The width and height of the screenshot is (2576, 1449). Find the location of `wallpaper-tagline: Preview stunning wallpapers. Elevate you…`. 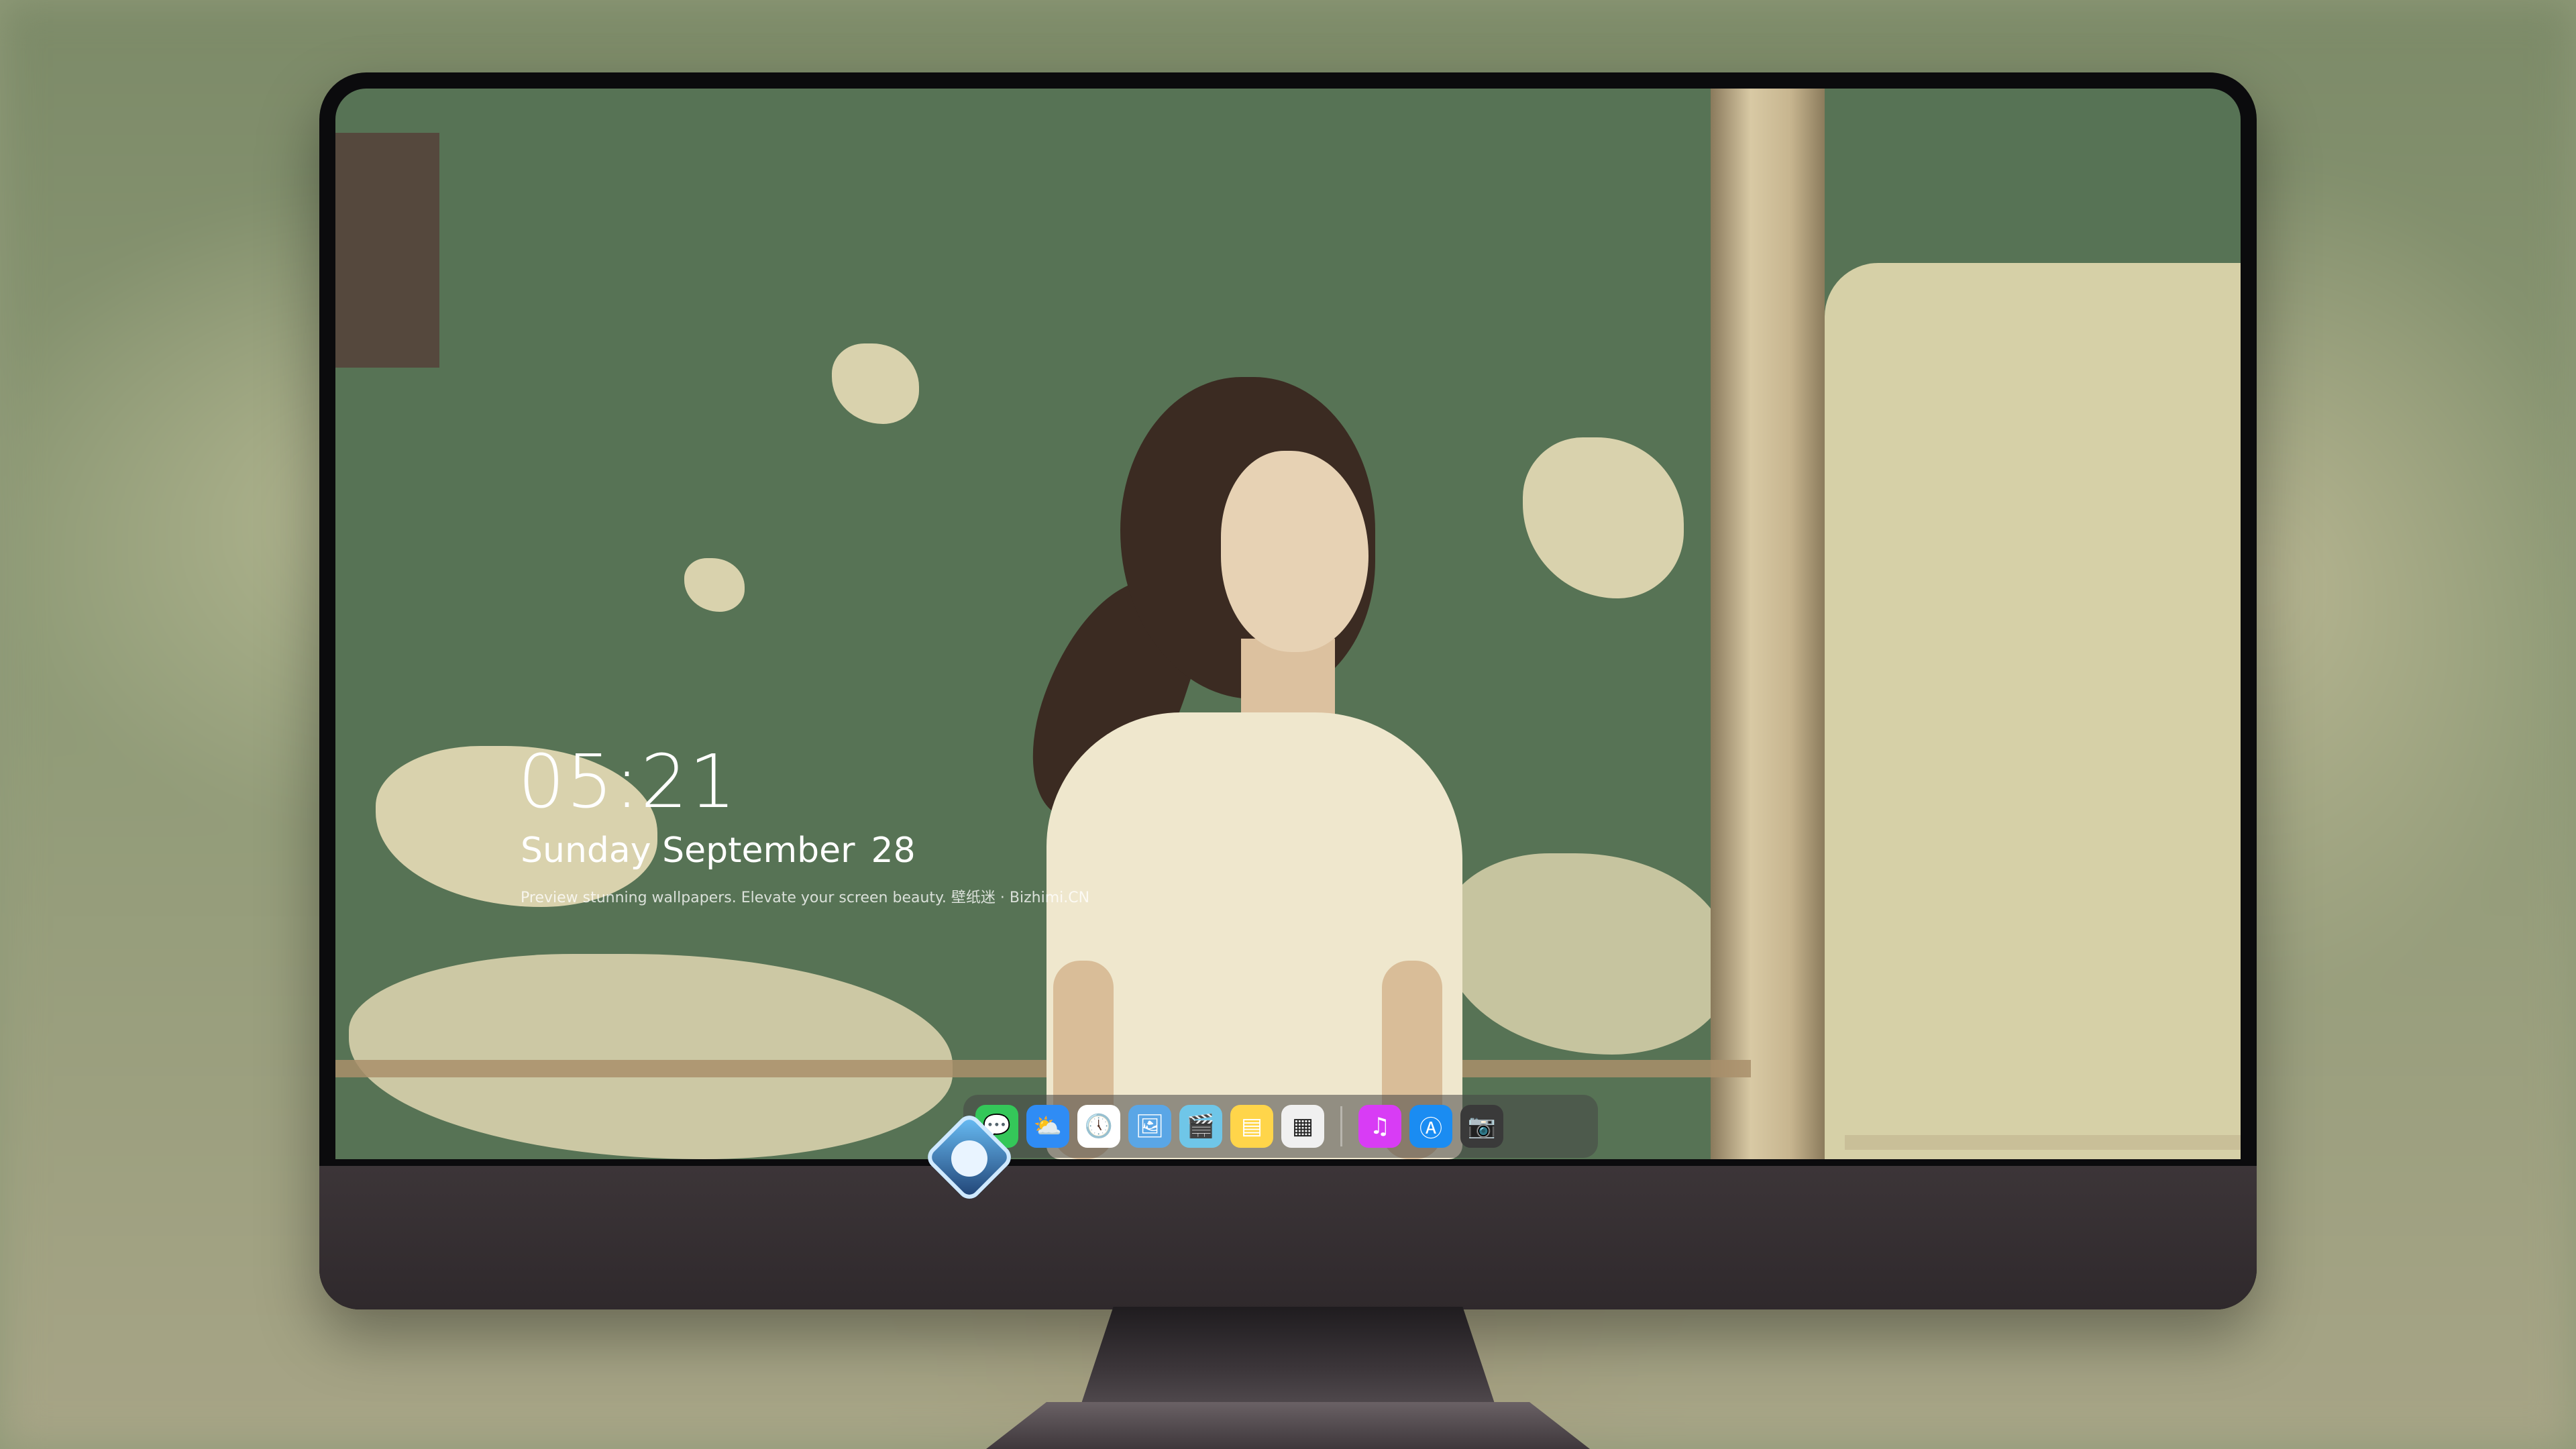

wallpaper-tagline: Preview stunning wallpapers. Elevate you… is located at coordinates (805, 898).